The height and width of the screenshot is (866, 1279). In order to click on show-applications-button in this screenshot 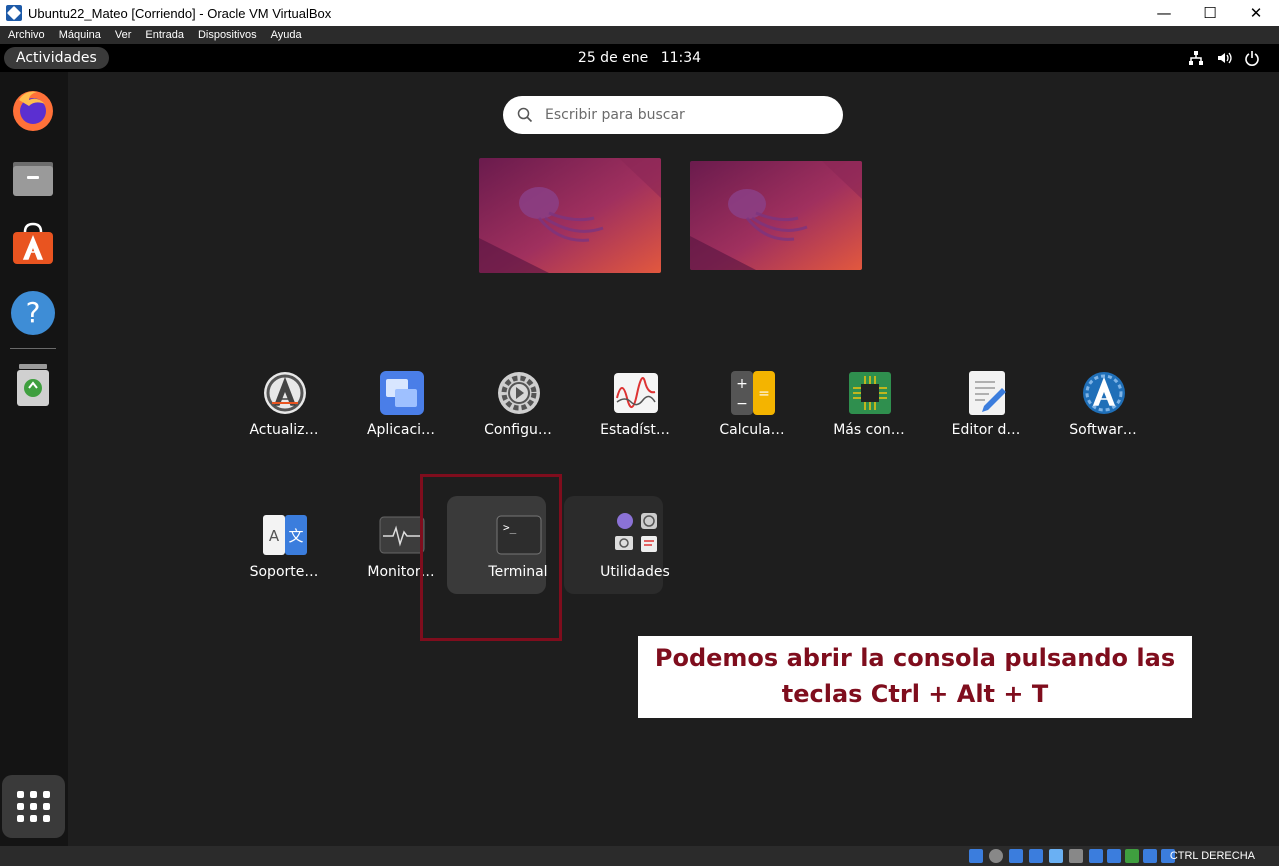, I will do `click(33, 806)`.